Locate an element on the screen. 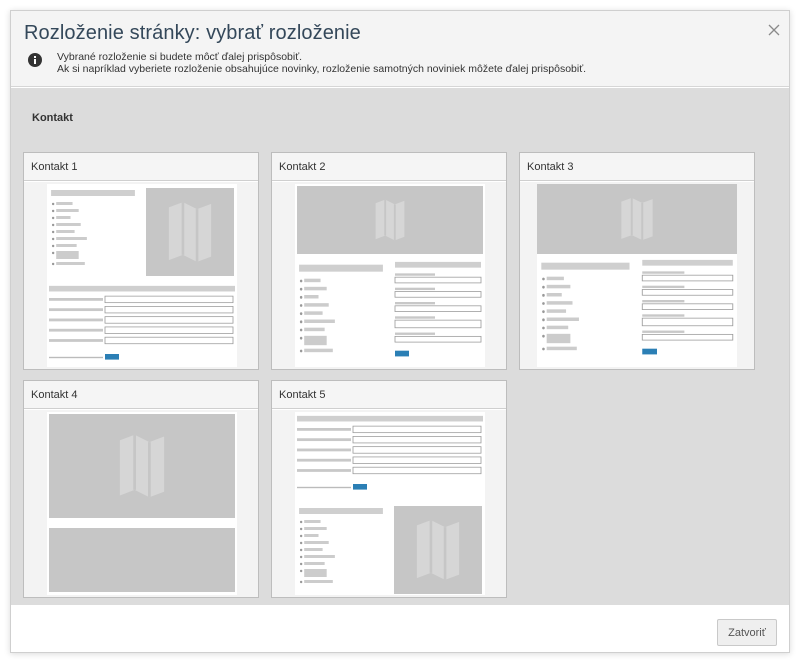 This screenshot has width=800, height=662. card-label: Kontakt 5 is located at coordinates (302, 395).